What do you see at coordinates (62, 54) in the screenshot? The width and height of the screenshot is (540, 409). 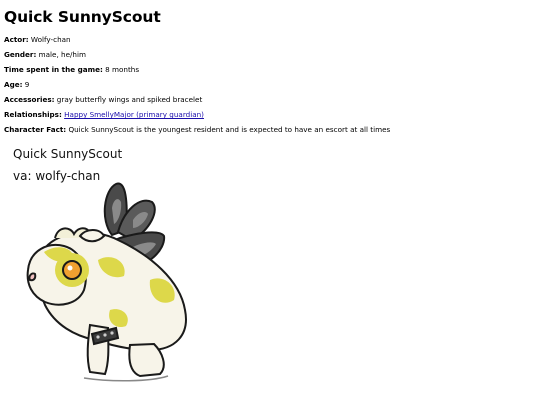 I see `field-value: male, he/him` at bounding box center [62, 54].